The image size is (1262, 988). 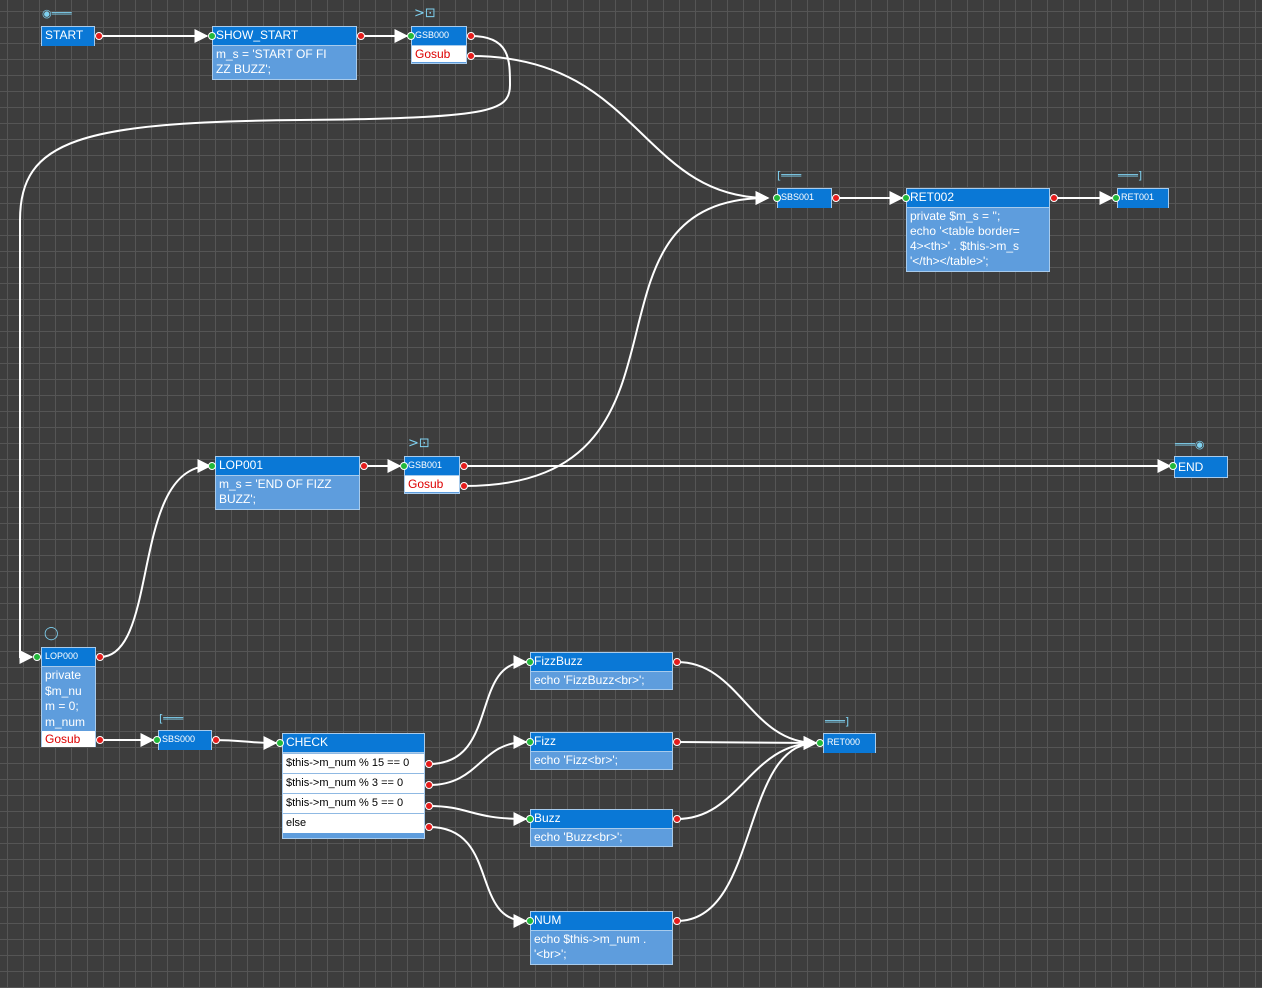 What do you see at coordinates (601, 742) in the screenshot?
I see `node-title: Fizz` at bounding box center [601, 742].